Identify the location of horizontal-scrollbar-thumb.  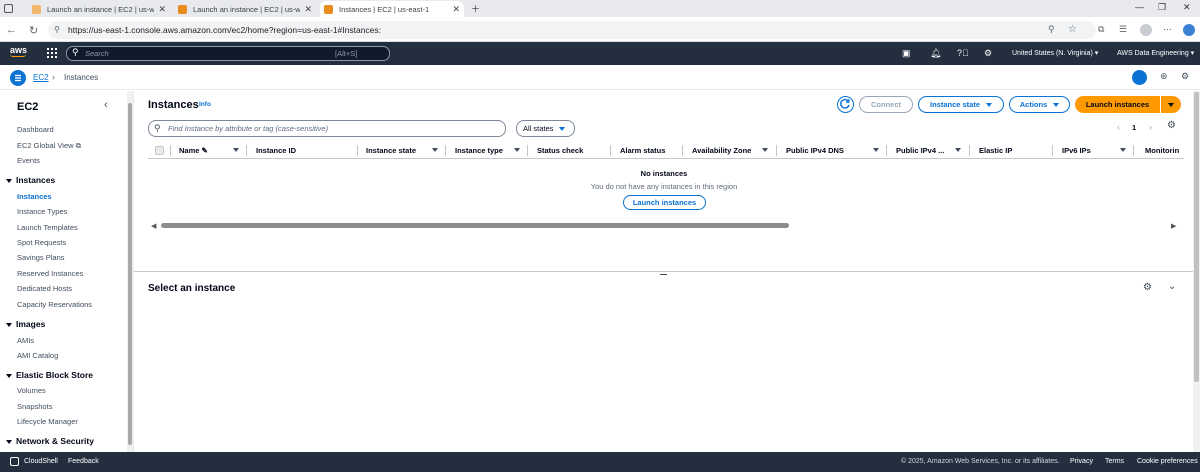
(475, 225).